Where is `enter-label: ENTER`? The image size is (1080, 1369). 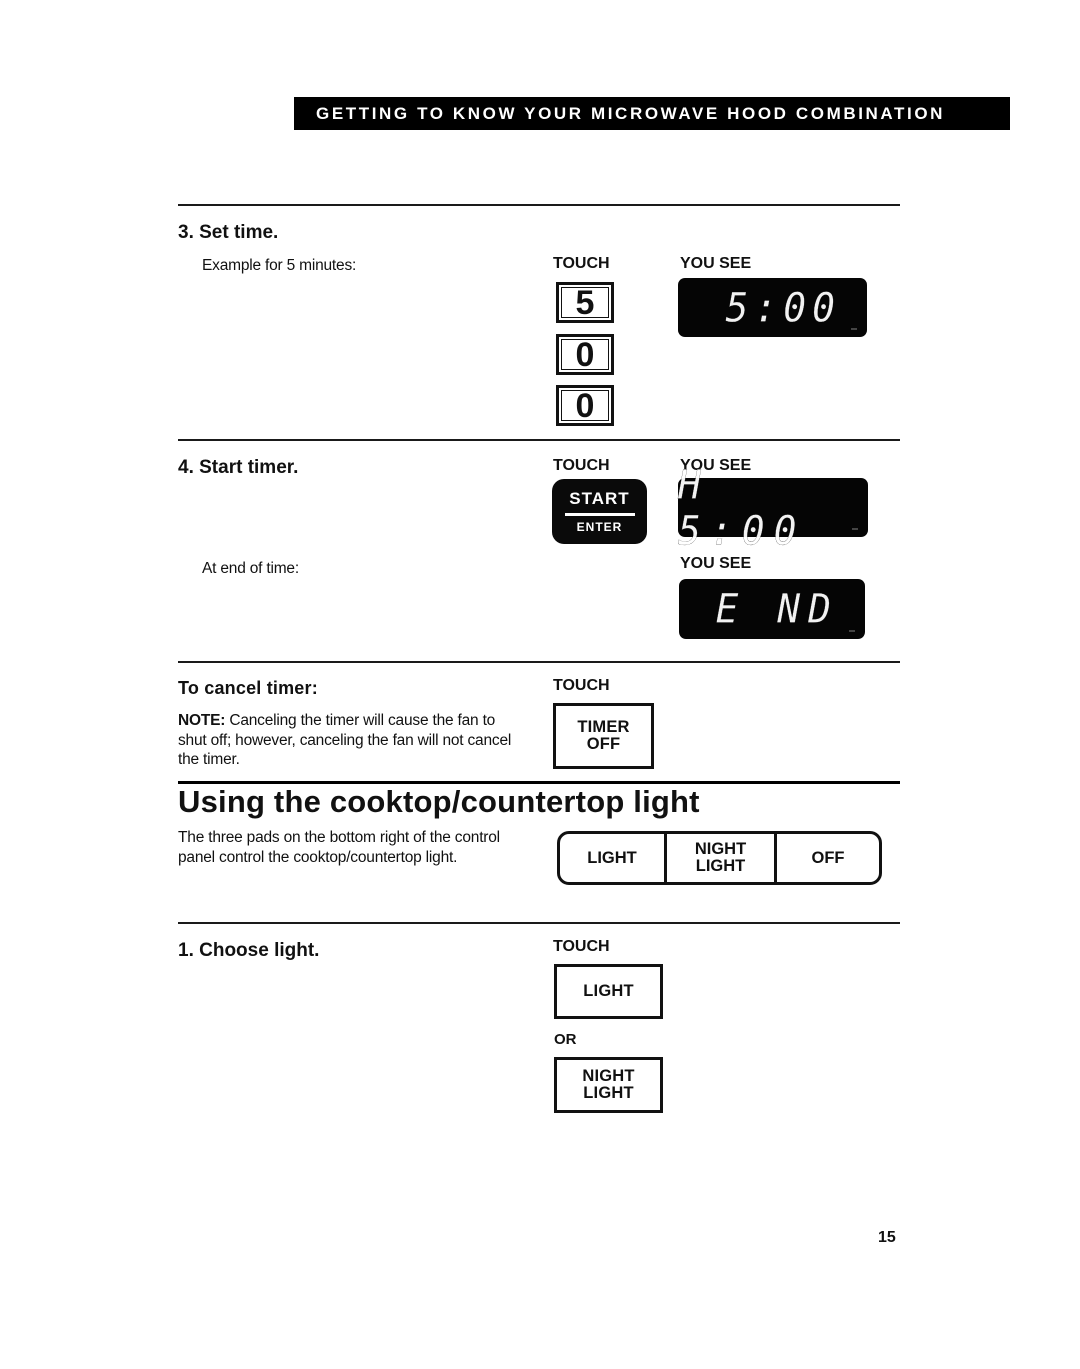
enter-label: ENTER is located at coordinates (599, 527).